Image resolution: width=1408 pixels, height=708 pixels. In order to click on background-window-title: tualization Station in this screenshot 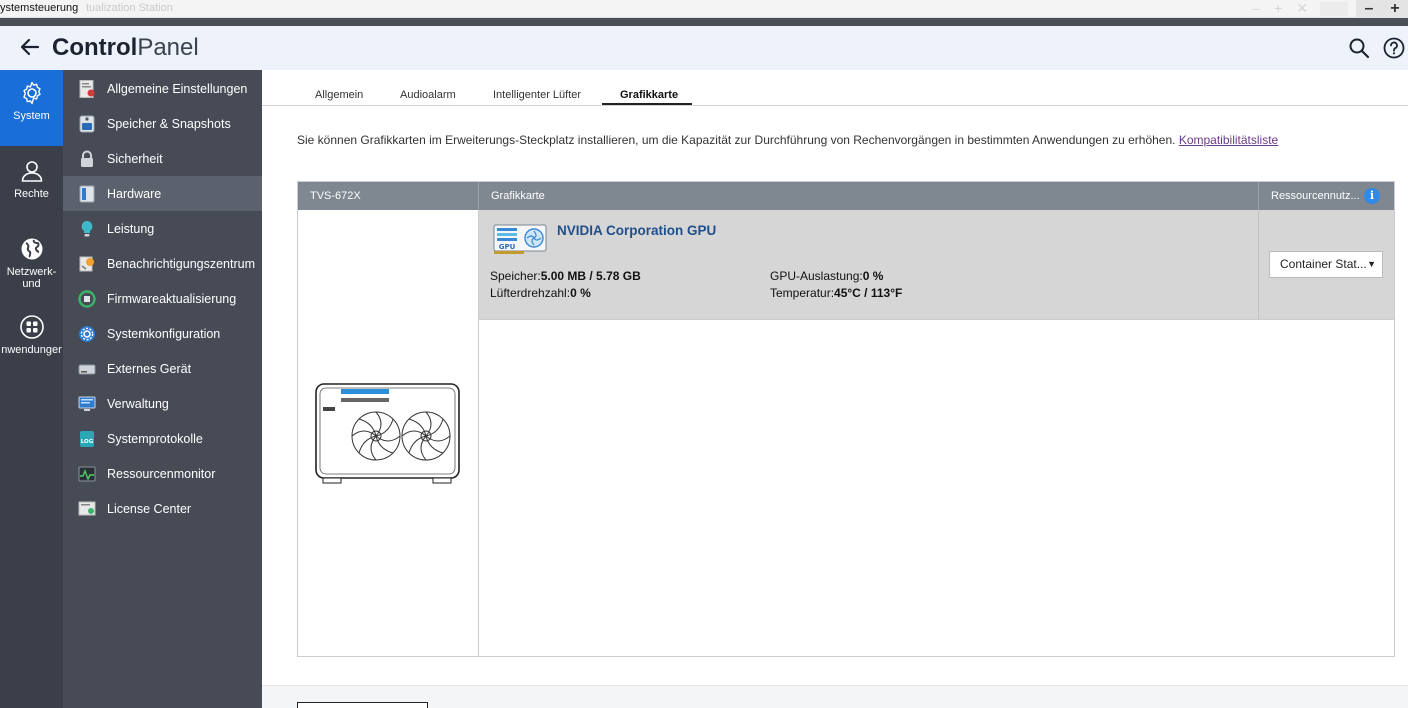, I will do `click(129, 8)`.